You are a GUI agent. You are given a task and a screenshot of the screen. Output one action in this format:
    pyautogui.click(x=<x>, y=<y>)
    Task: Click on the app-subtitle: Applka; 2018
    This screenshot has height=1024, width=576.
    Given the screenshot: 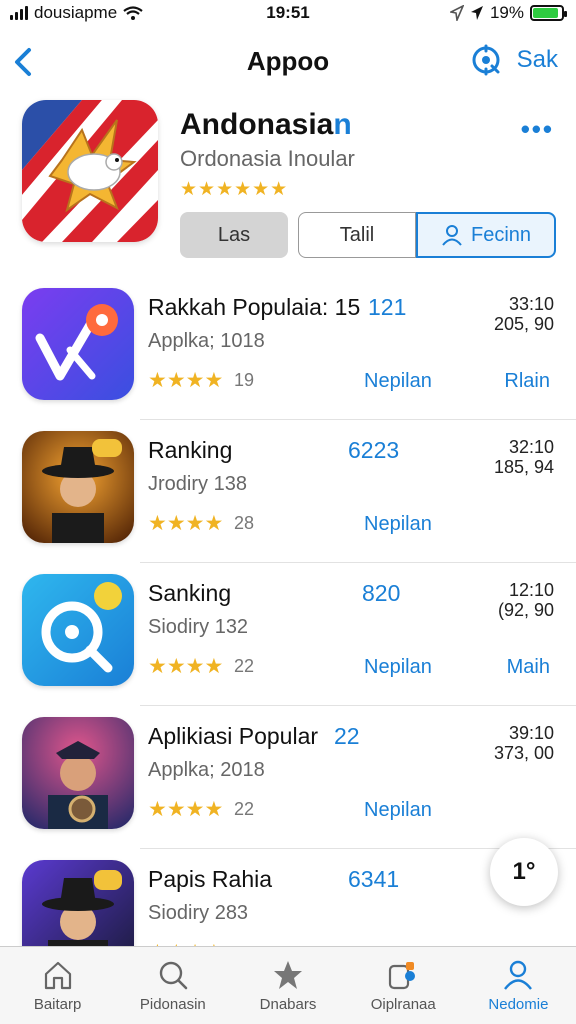 What is the action you would take?
    pyautogui.click(x=206, y=770)
    